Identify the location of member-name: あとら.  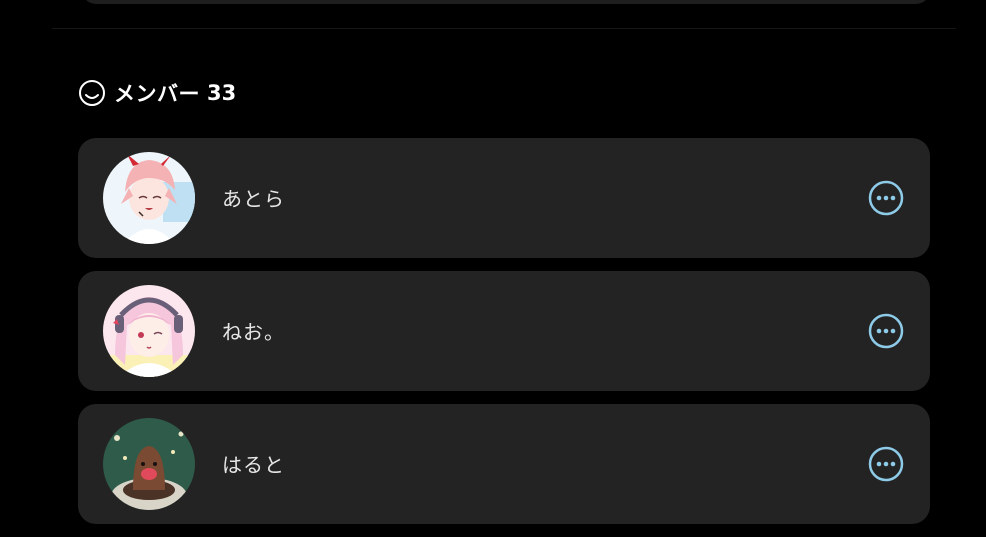
(253, 199).